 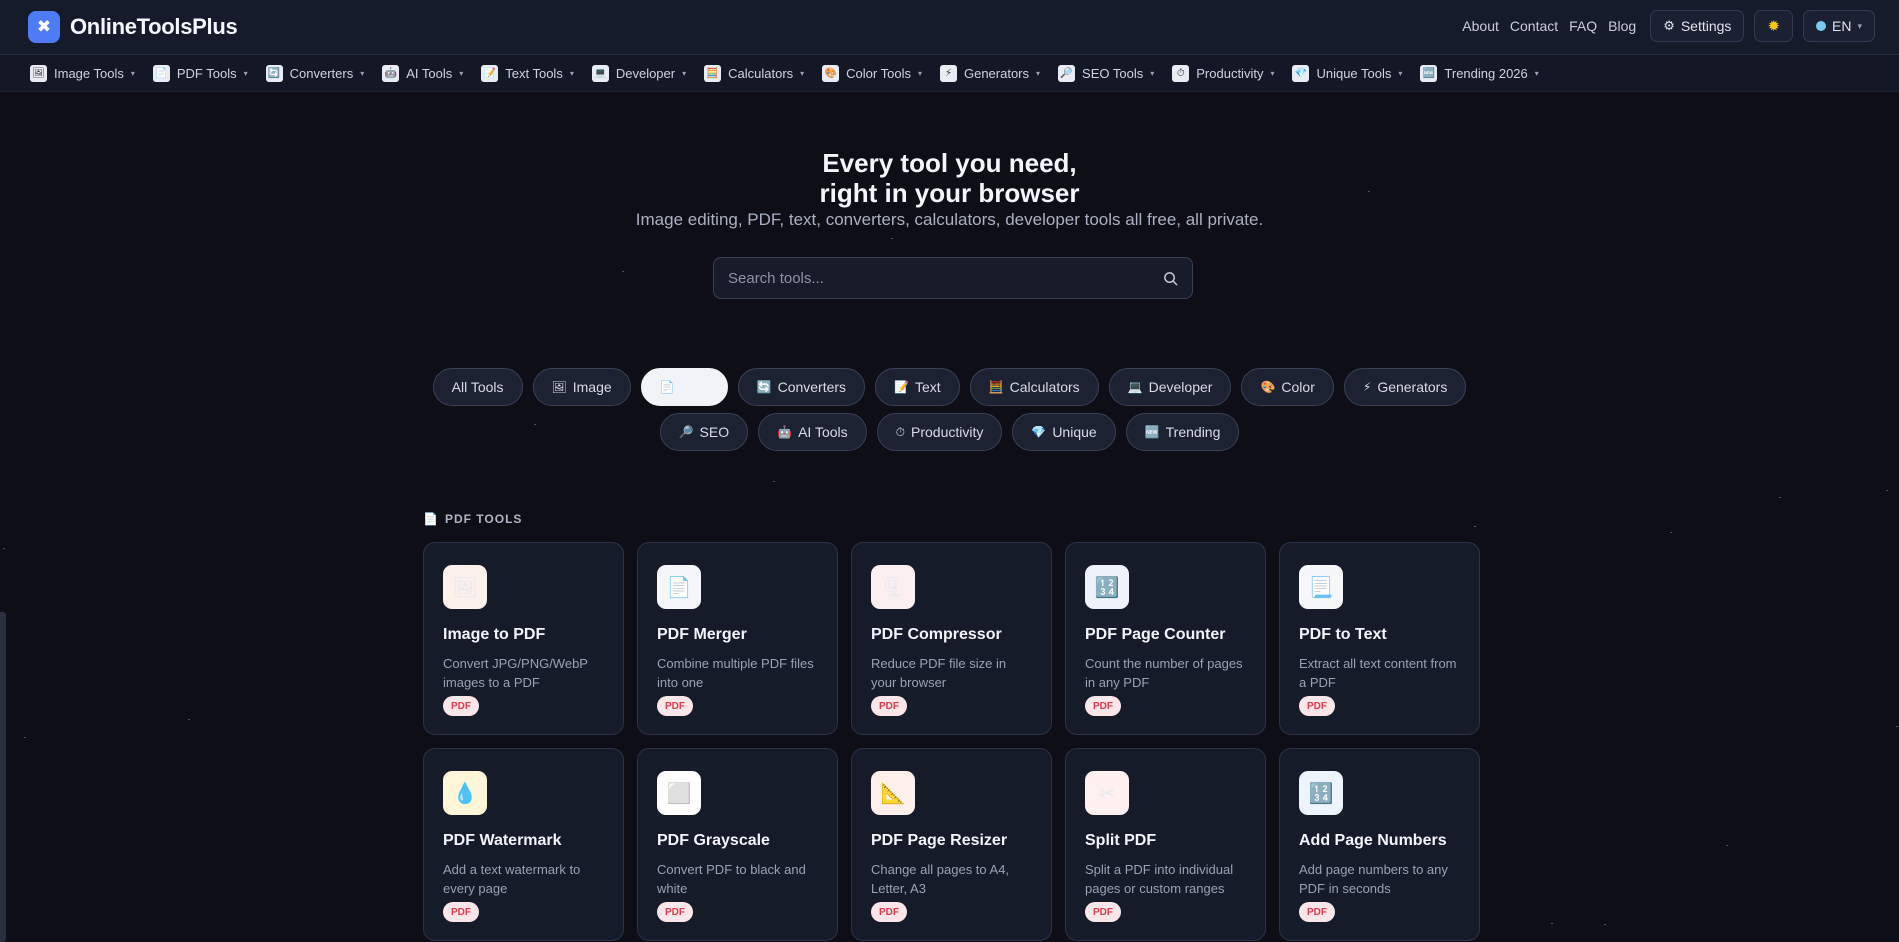 What do you see at coordinates (801, 387) in the screenshot?
I see `filter-pill-converters: 🔄 Converters` at bounding box center [801, 387].